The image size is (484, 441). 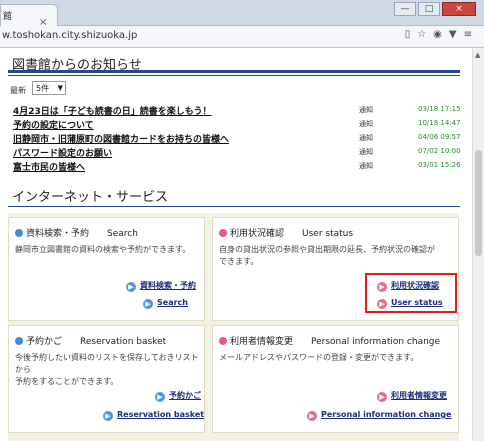 What do you see at coordinates (90, 197) in the screenshot?
I see `services-heading: インターネット・サービス` at bounding box center [90, 197].